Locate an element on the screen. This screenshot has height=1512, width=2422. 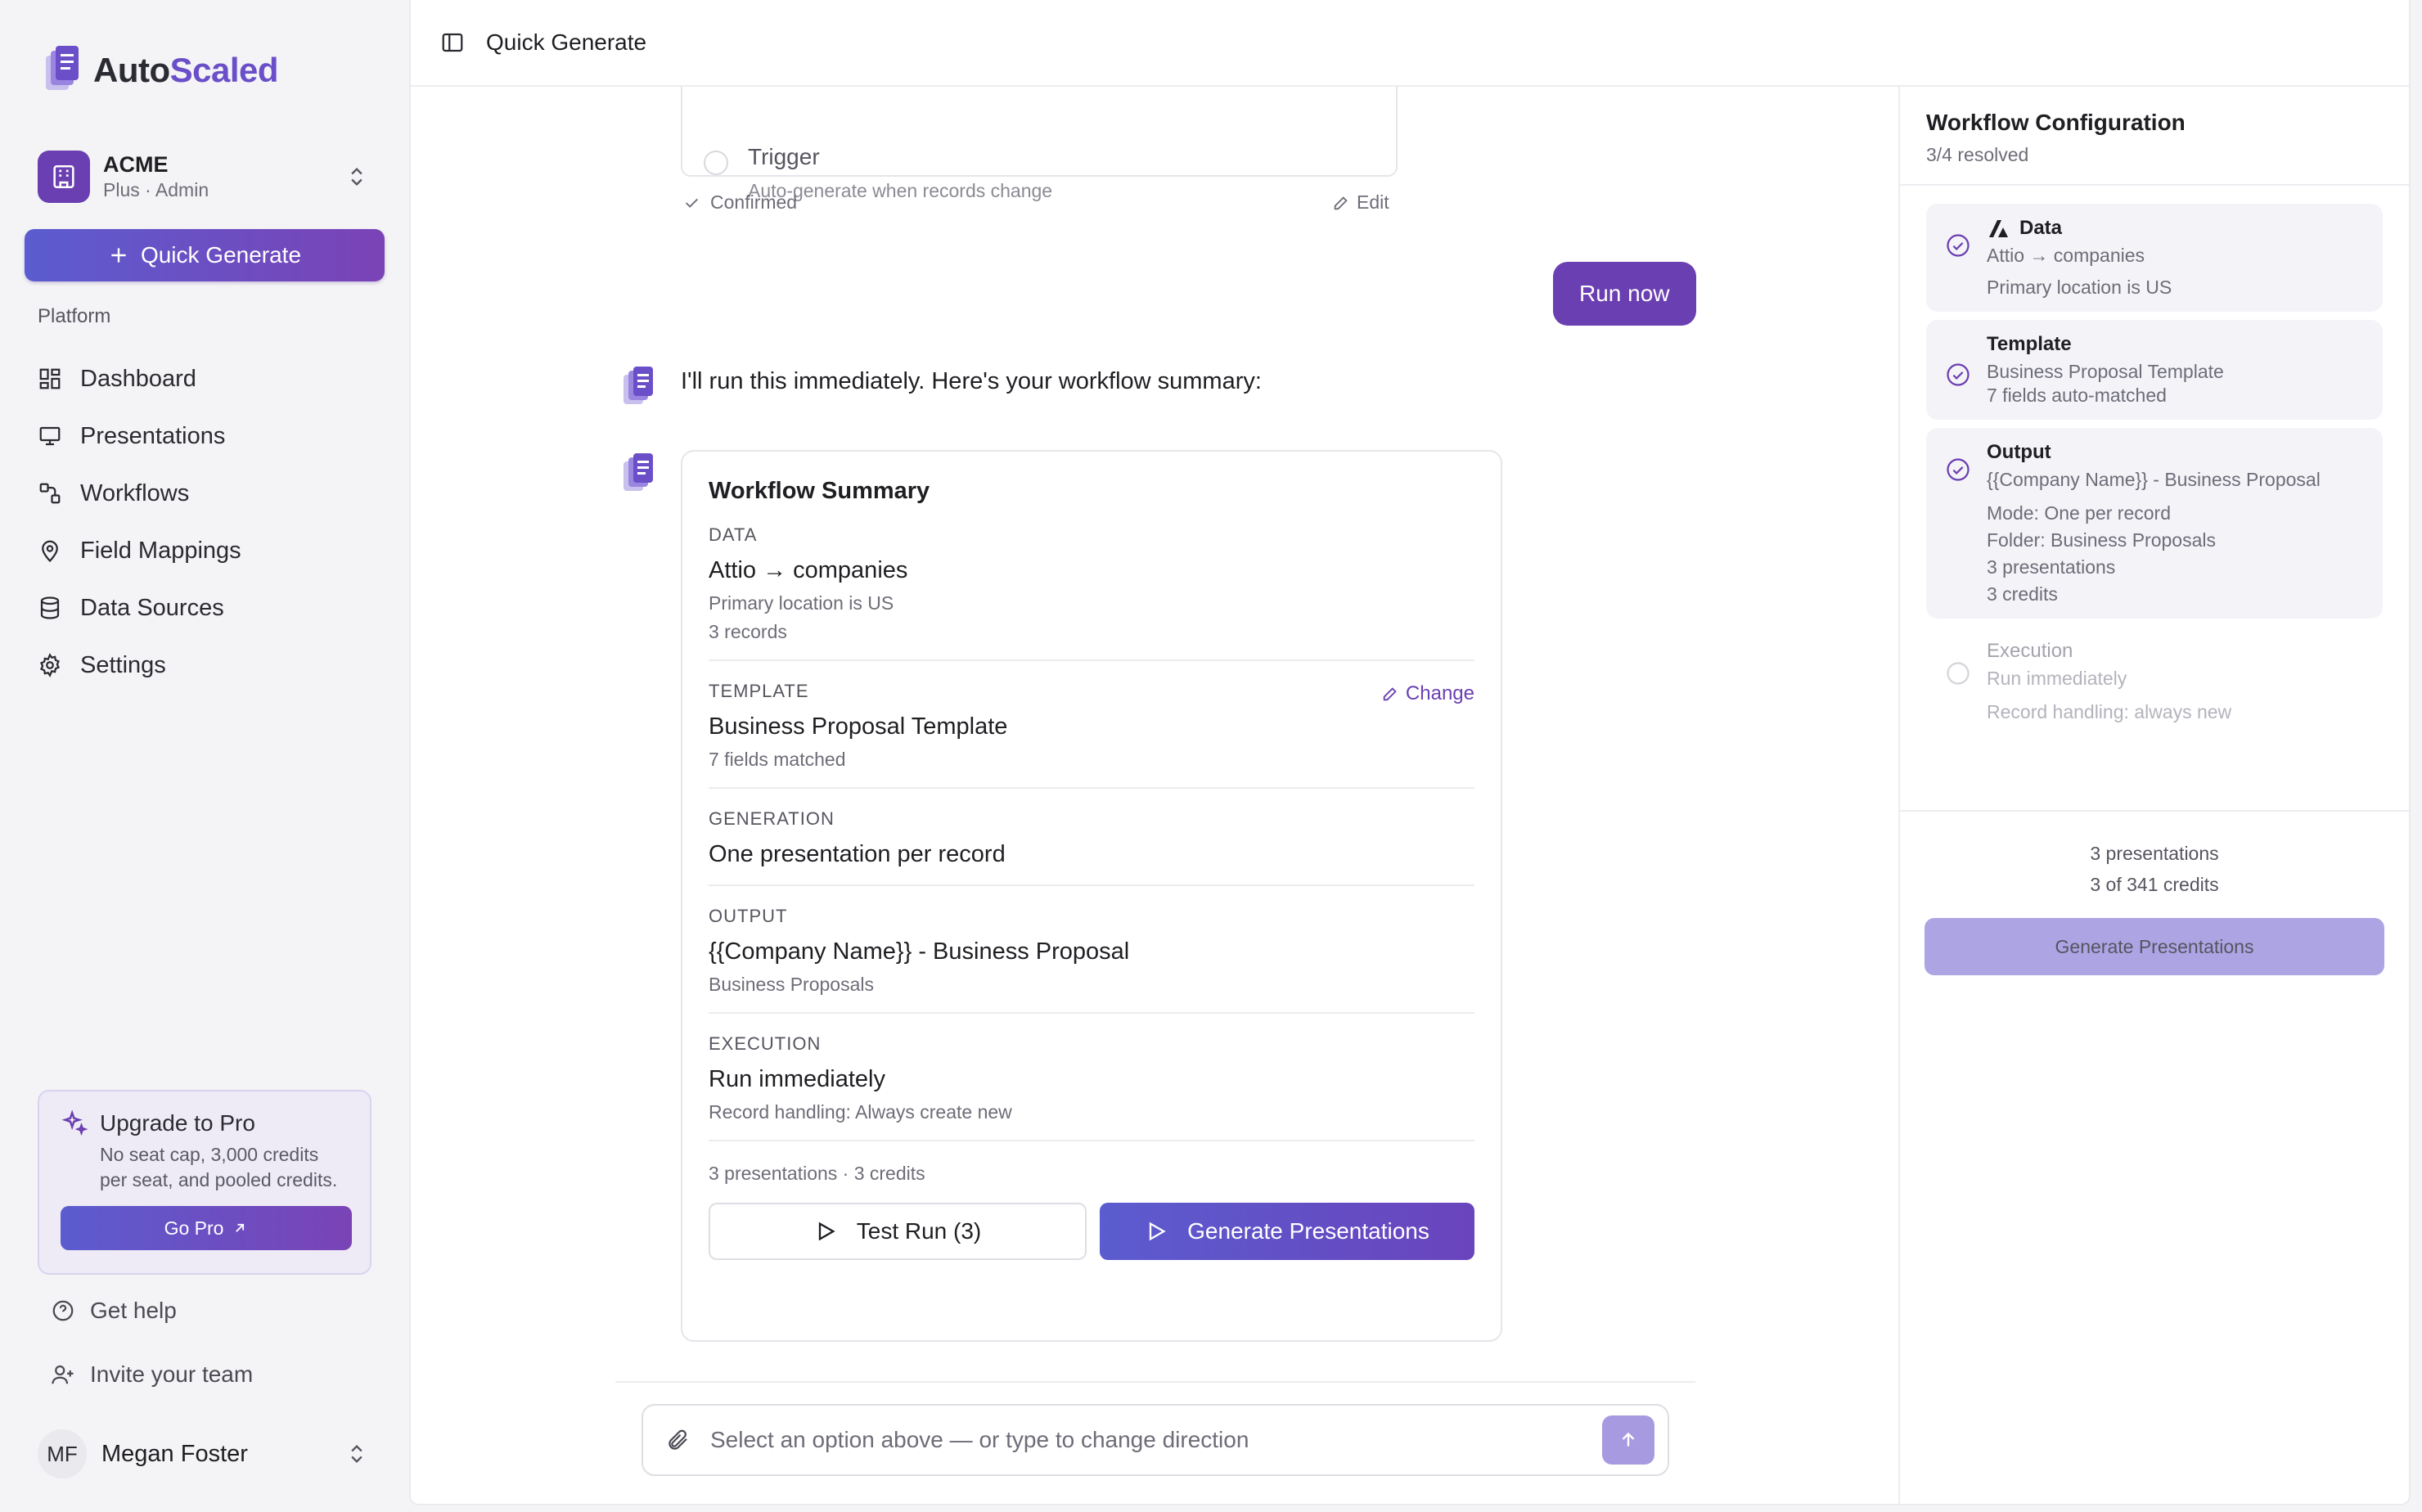
edit-label: Edit is located at coordinates (1373, 202).